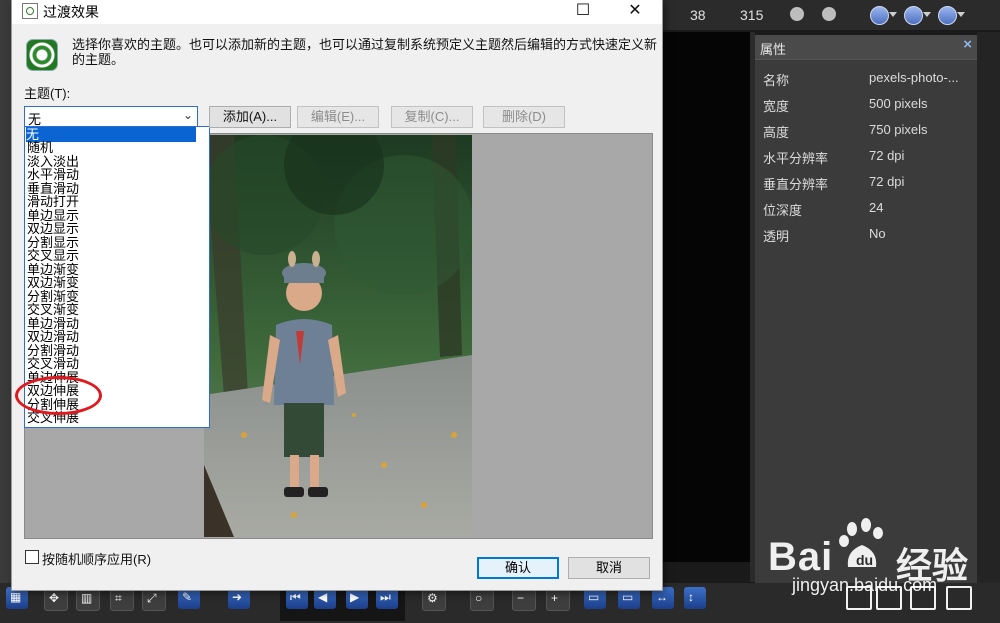 This screenshot has width=1000, height=623. I want to click on rotate-up-icon, so click(884, 15).